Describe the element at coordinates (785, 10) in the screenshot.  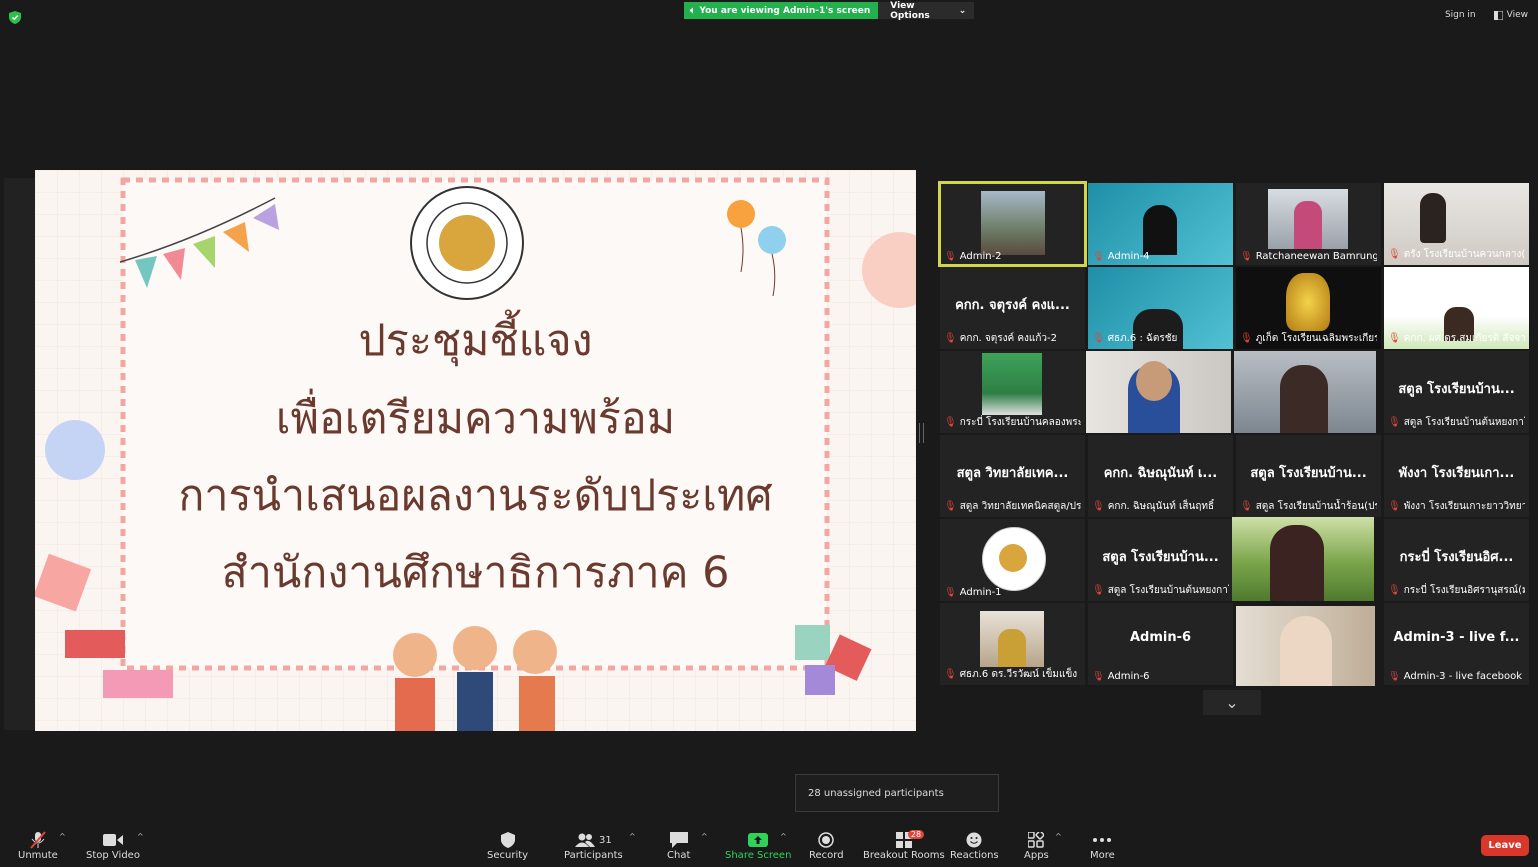
I see `viewing-text: You are viewing Admin-1's screen` at that location.